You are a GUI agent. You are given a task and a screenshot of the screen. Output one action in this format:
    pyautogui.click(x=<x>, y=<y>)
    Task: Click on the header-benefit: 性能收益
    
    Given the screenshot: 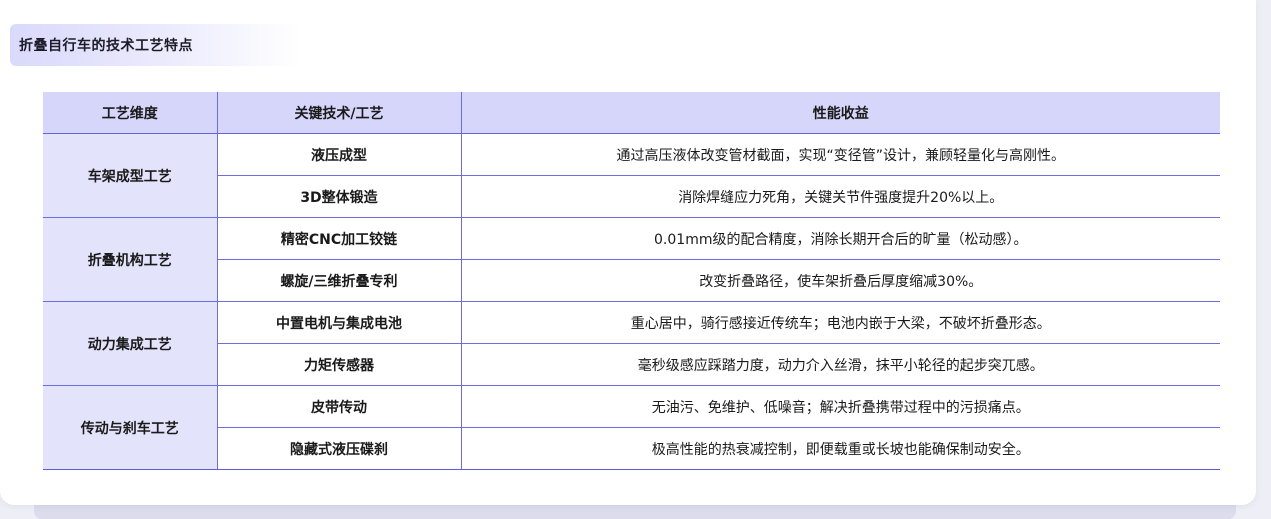 What is the action you would take?
    pyautogui.click(x=840, y=113)
    